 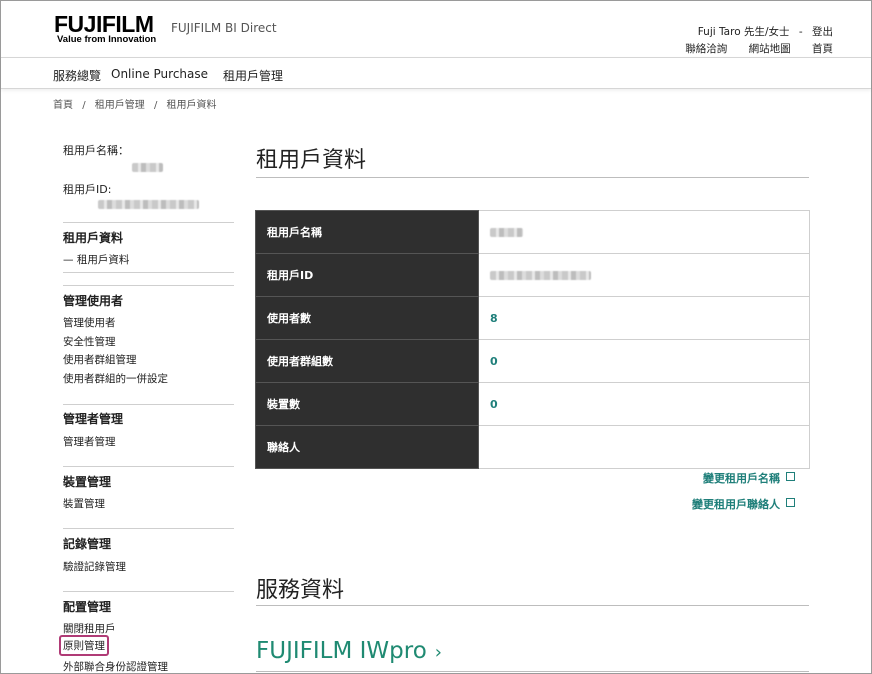 I want to click on table-row: 租用戶名稱, so click(x=532, y=232).